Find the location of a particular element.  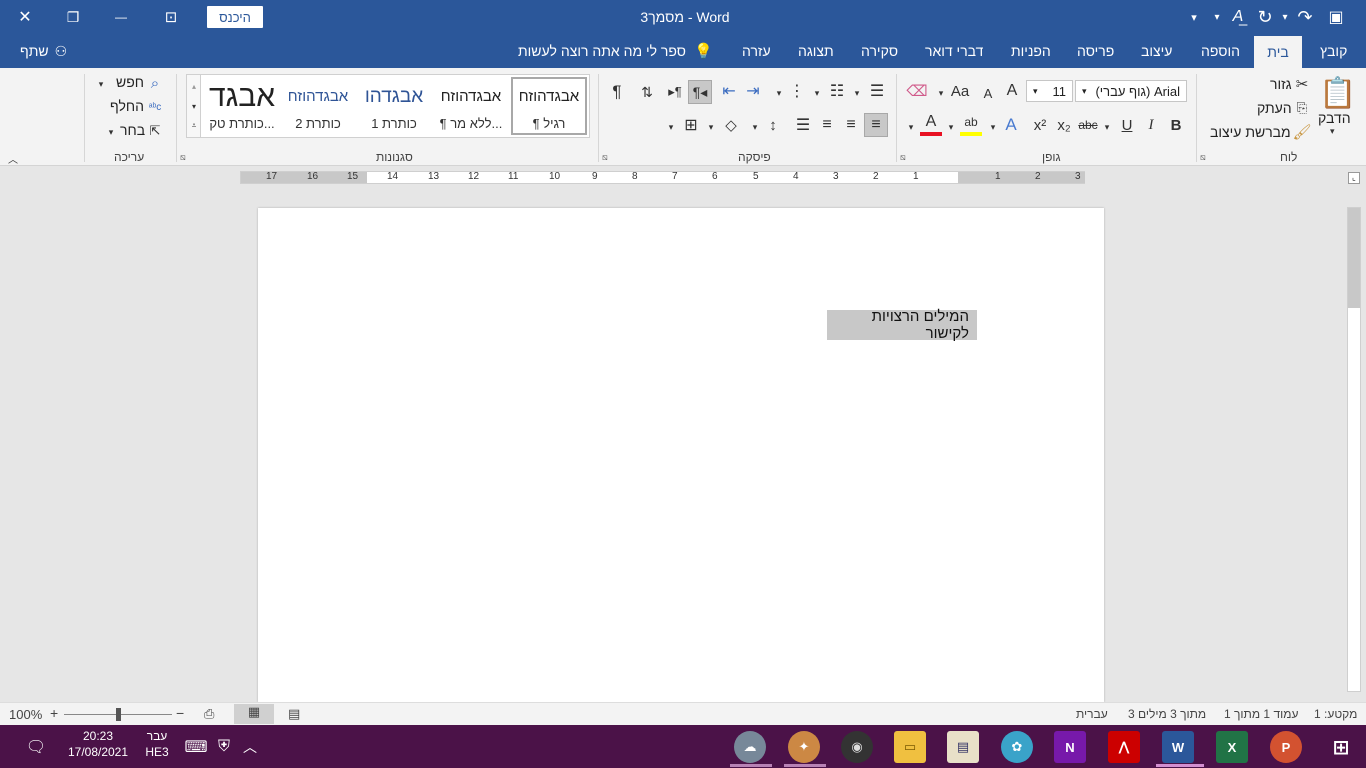

grow-font-icon: A is located at coordinates (1012, 91).